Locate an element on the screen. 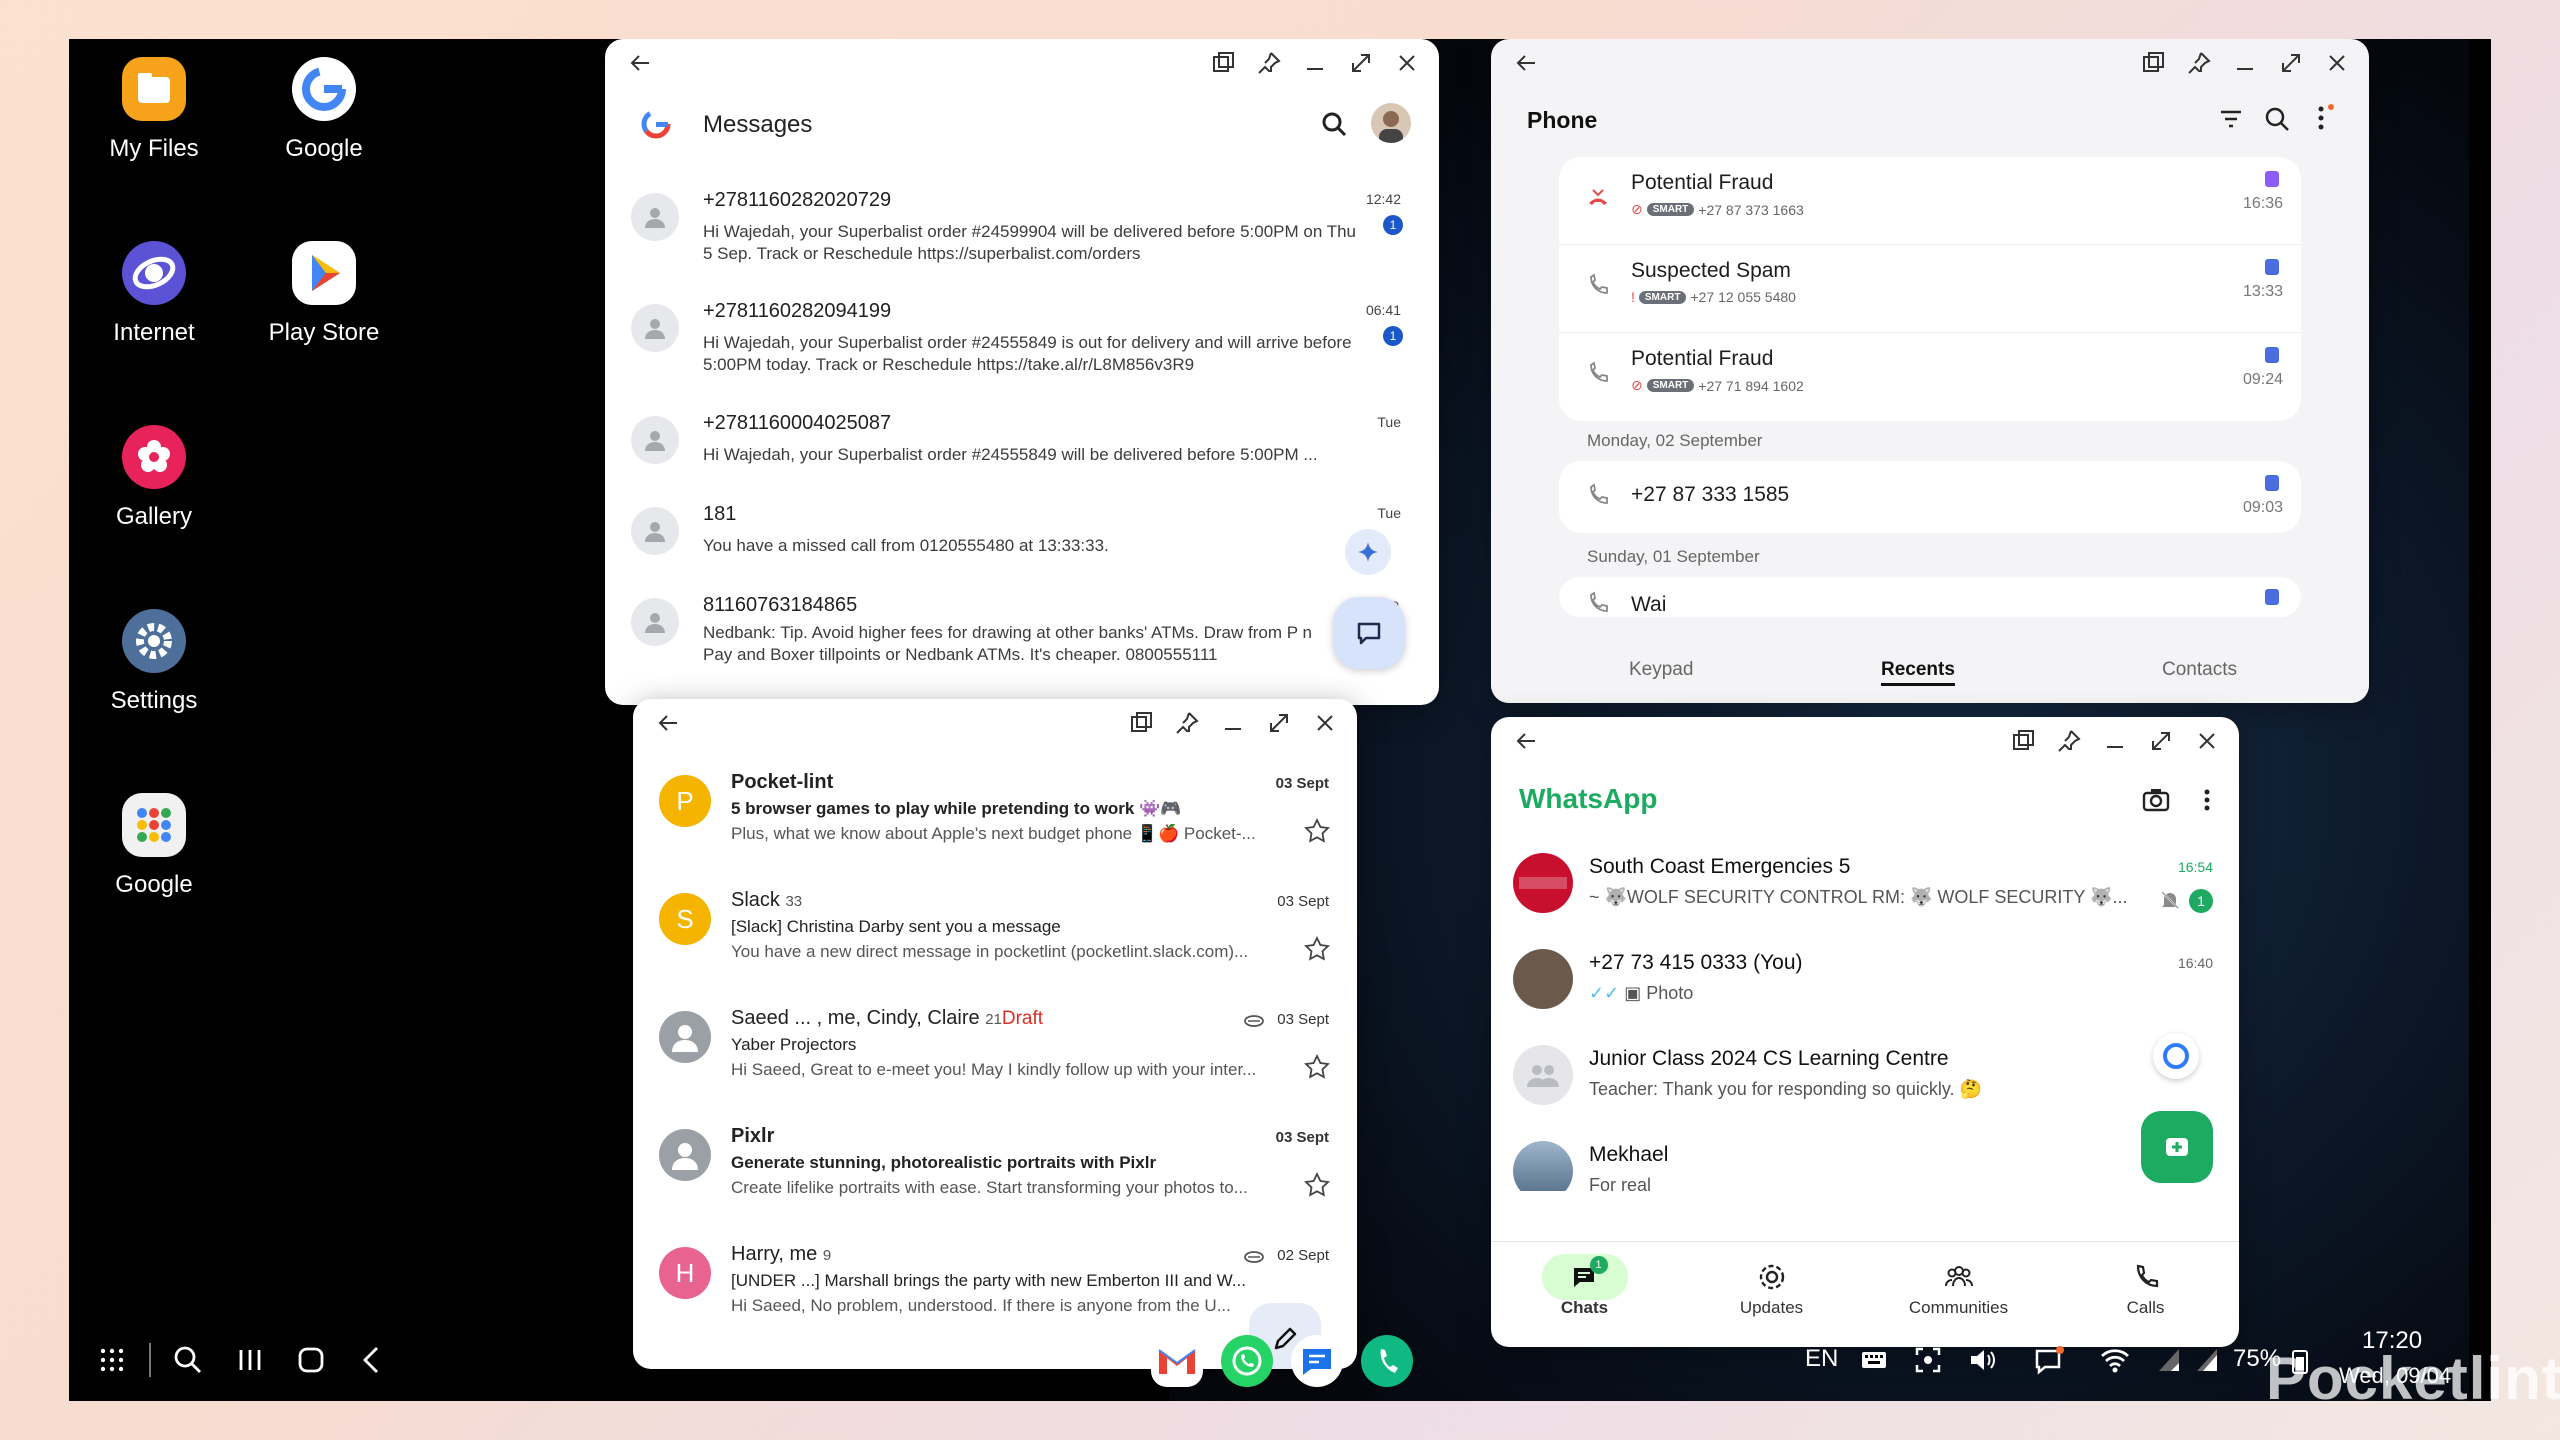 This screenshot has width=2560, height=1440. desktop-icon-gallery: Gallery is located at coordinates (154, 478).